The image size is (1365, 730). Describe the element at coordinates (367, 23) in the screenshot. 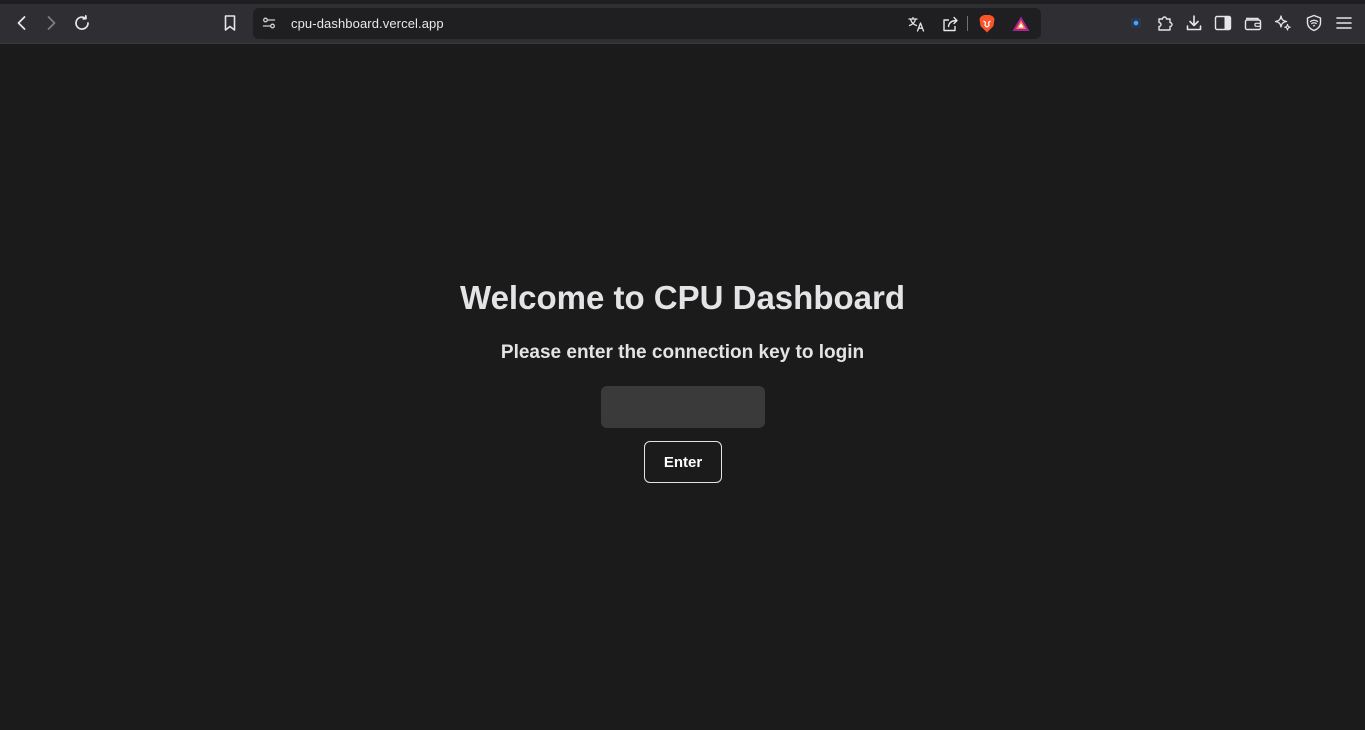

I see `url-text: cpu-dashboard.vercel.app` at that location.